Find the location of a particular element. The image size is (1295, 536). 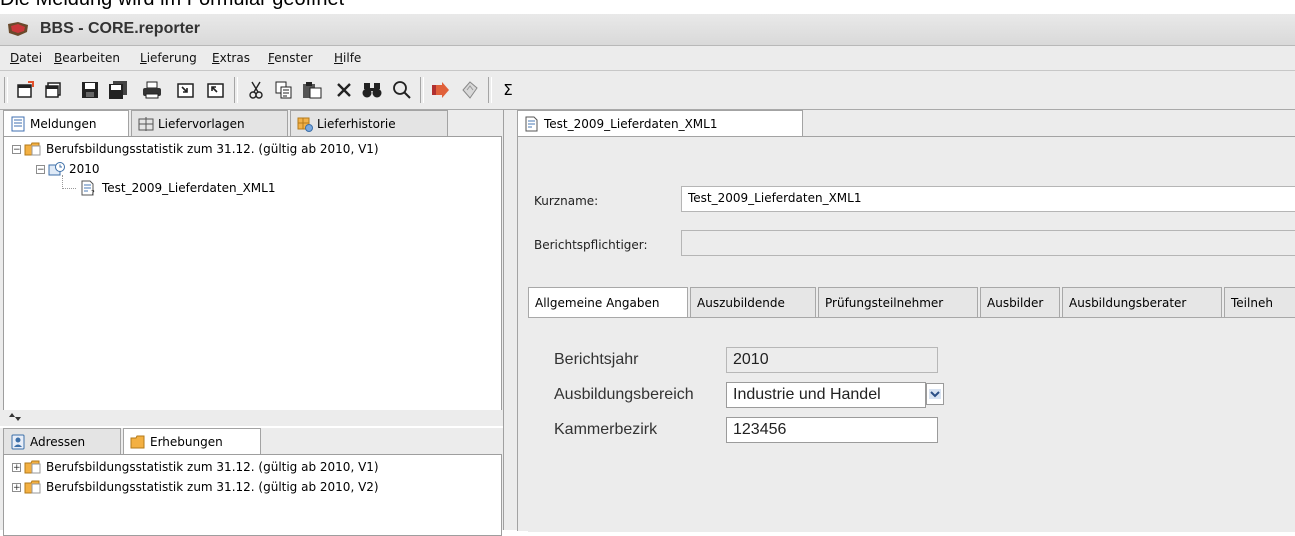

tab-label: Liefervorlagen is located at coordinates (201, 123).